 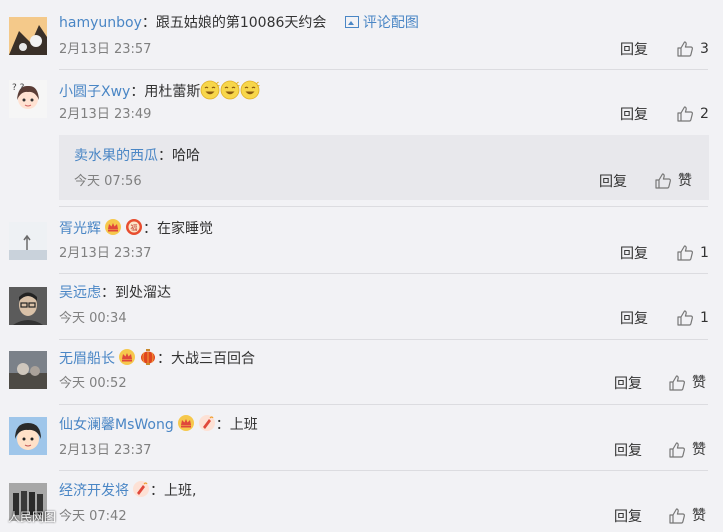 I want to click on comment-line: 经济开发将 ：上班,, so click(x=127, y=490).